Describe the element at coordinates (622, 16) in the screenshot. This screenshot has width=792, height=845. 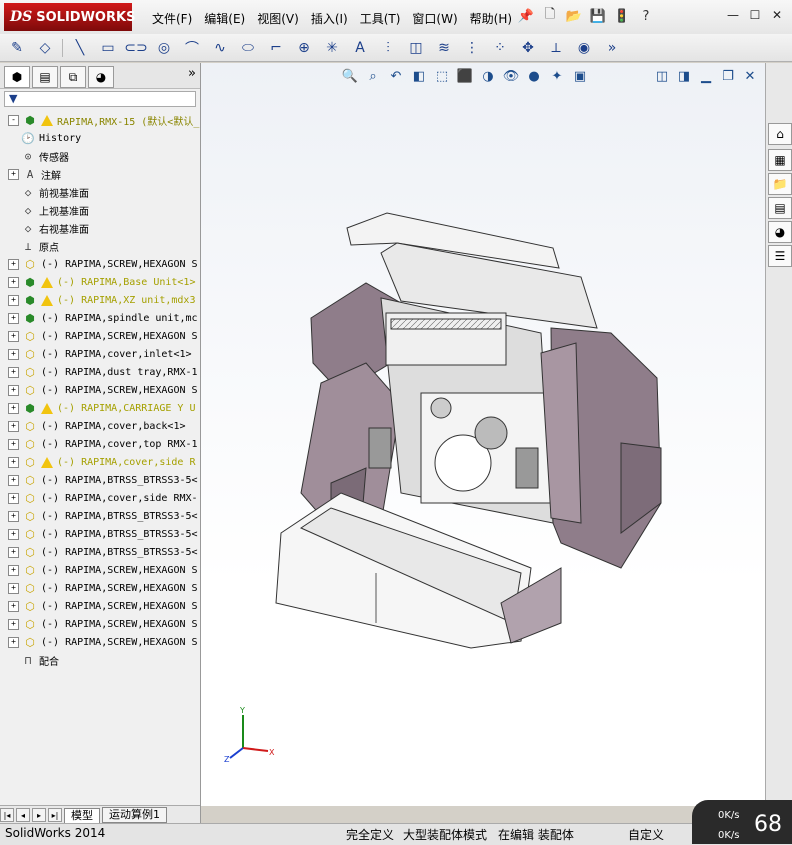
I see `rebuild-icon: 🚦` at that location.